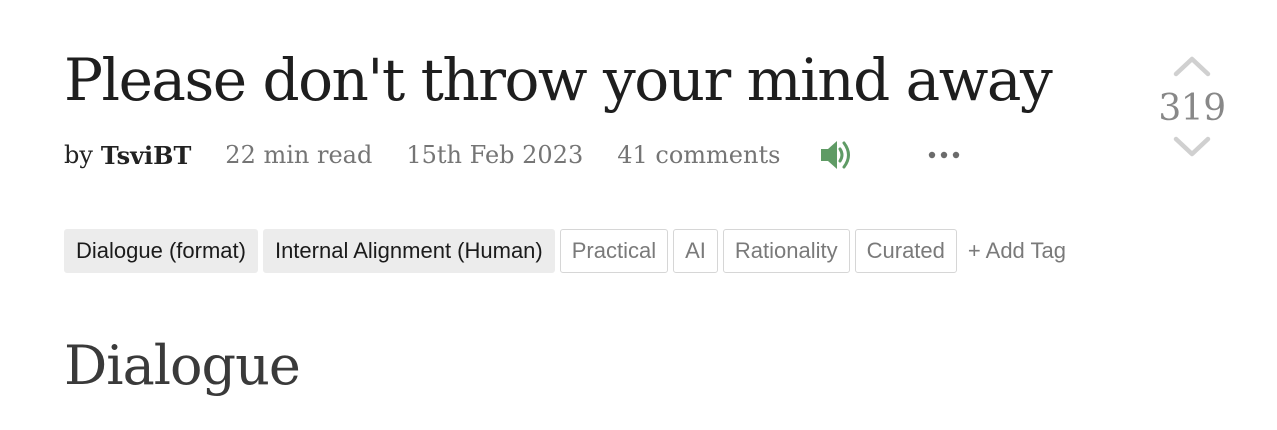 The width and height of the screenshot is (1277, 430). Describe the element at coordinates (161, 251) in the screenshot. I see `tag-dialogue-format: Dialogue (format)` at that location.